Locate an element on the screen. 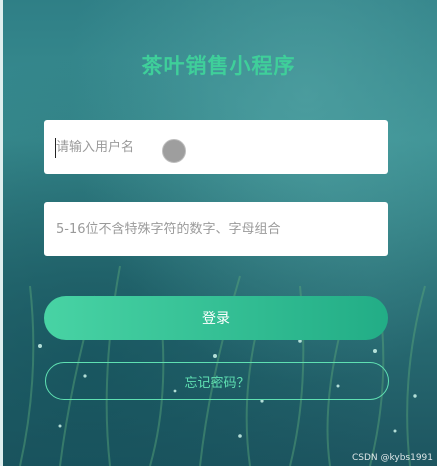 This screenshot has width=437, height=466. password-field-container is located at coordinates (216, 229).